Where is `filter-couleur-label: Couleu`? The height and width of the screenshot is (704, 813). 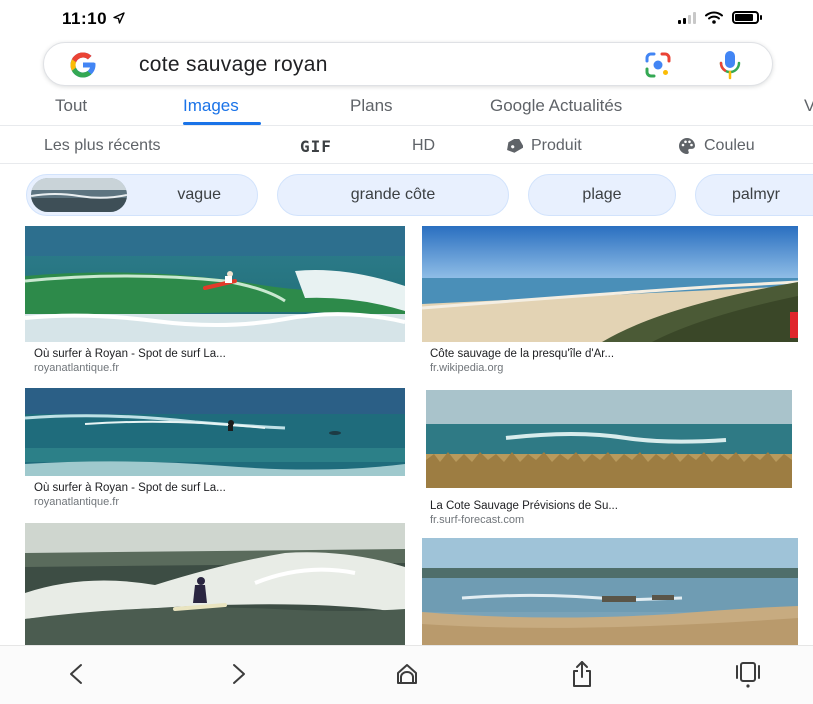
filter-couleur-label: Couleu is located at coordinates (729, 145).